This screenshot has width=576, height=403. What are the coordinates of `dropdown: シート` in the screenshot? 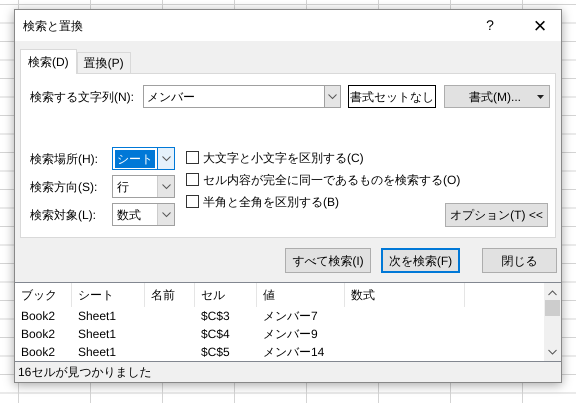 It's located at (143, 158).